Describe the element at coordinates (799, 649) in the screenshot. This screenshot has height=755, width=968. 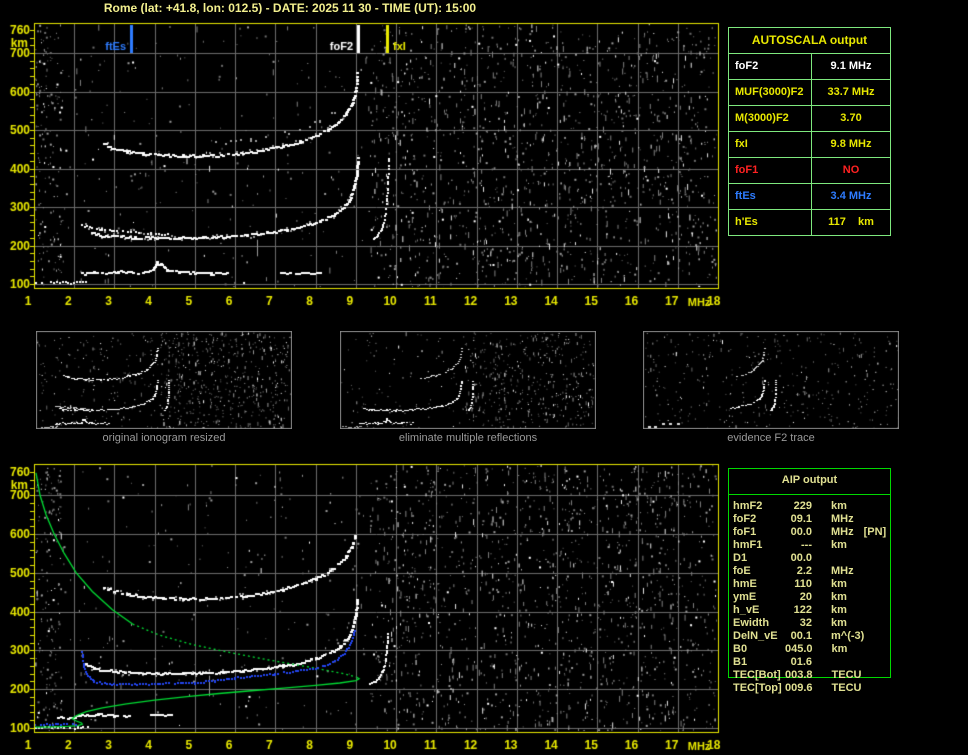
I see `parameter-value: 045.0` at that location.